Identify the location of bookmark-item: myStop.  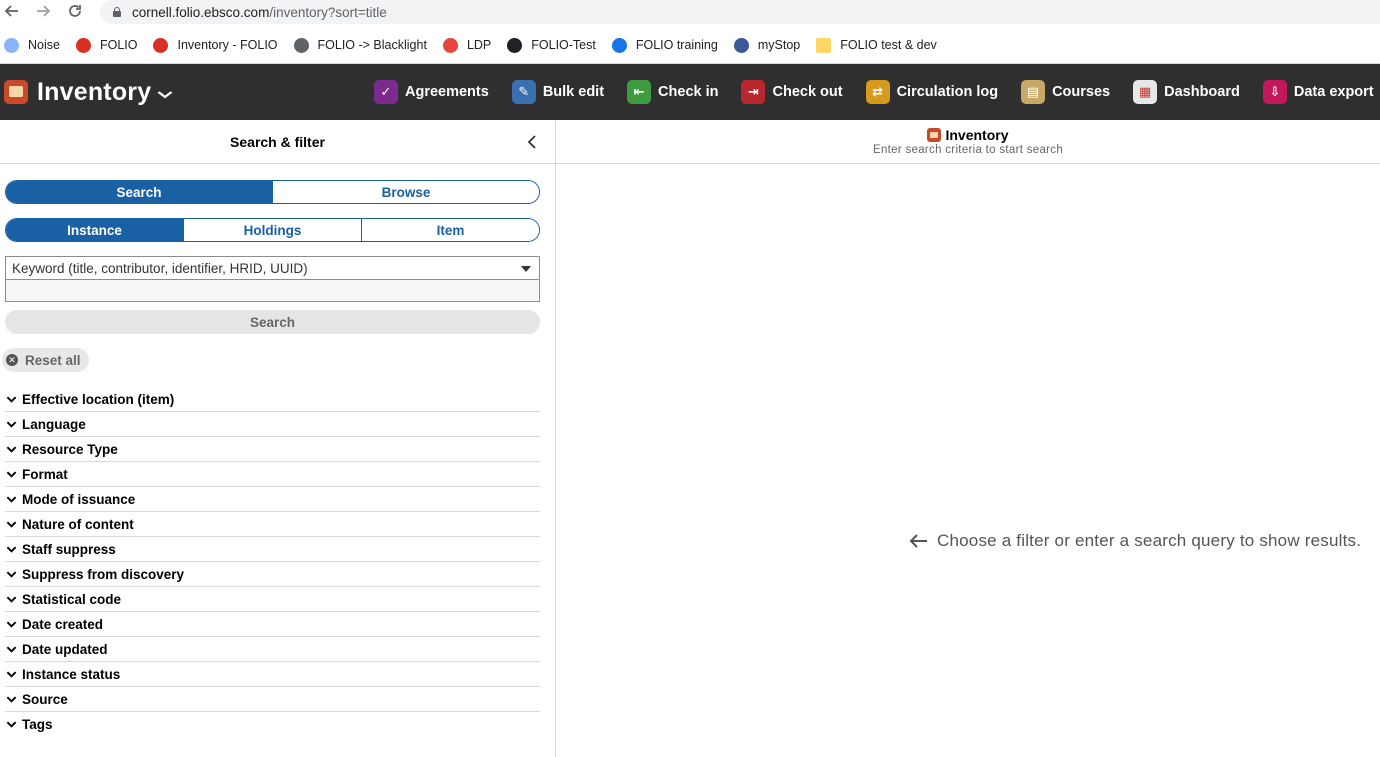
(766, 45).